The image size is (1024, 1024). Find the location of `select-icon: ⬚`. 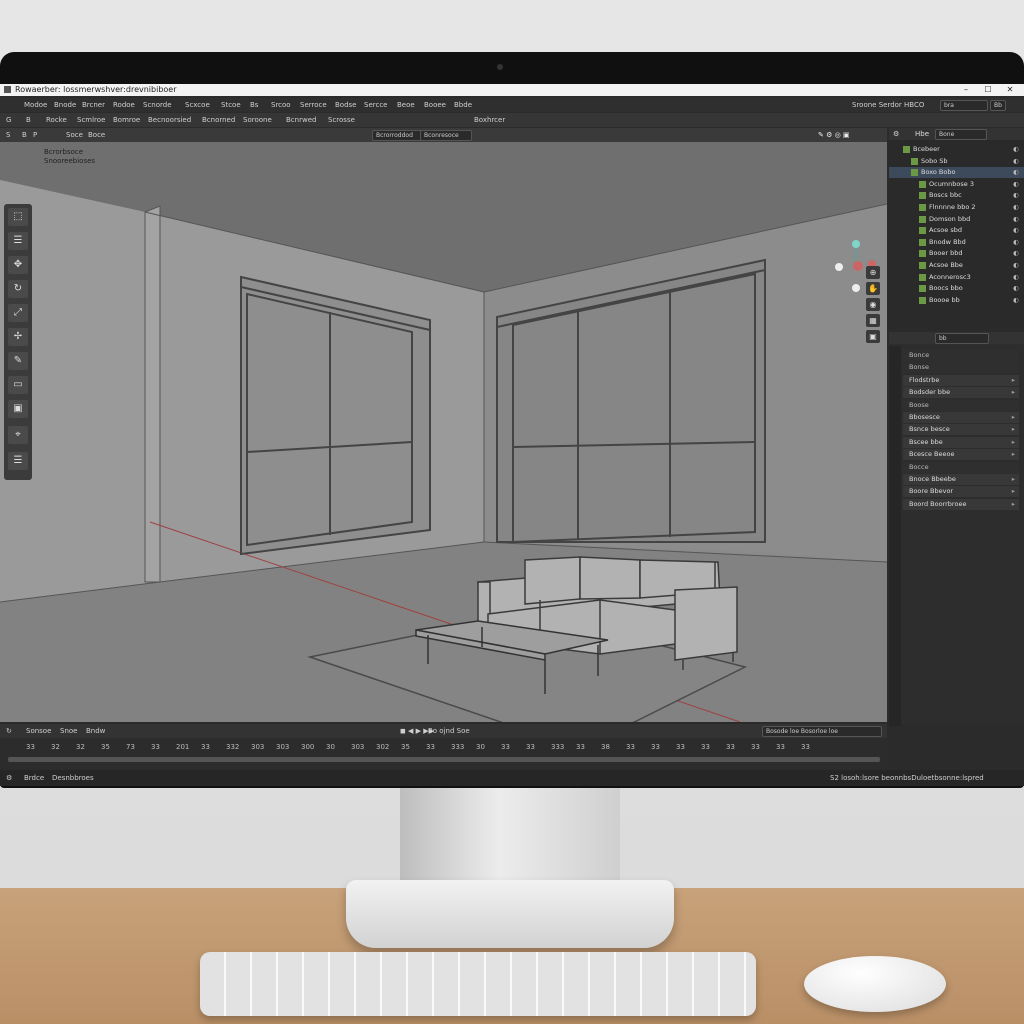

select-icon: ⬚ is located at coordinates (18, 217).